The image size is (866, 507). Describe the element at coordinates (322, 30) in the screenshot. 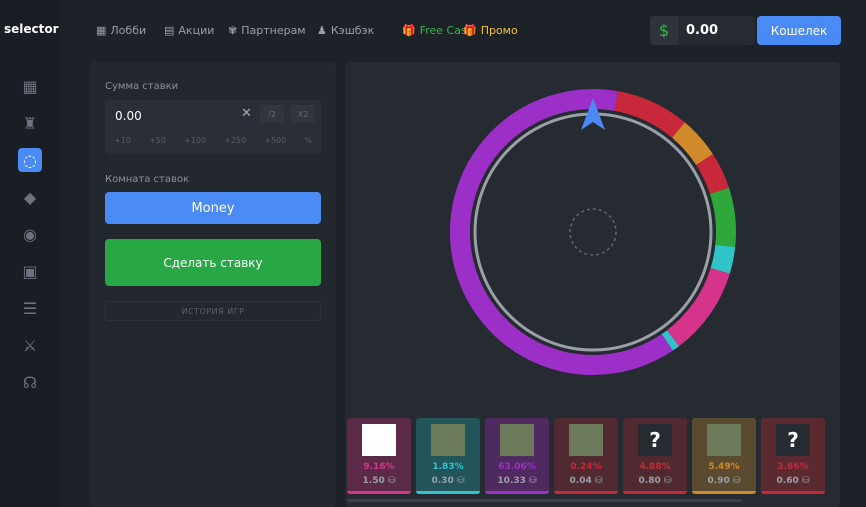

I see `nav-icon: ♟` at that location.